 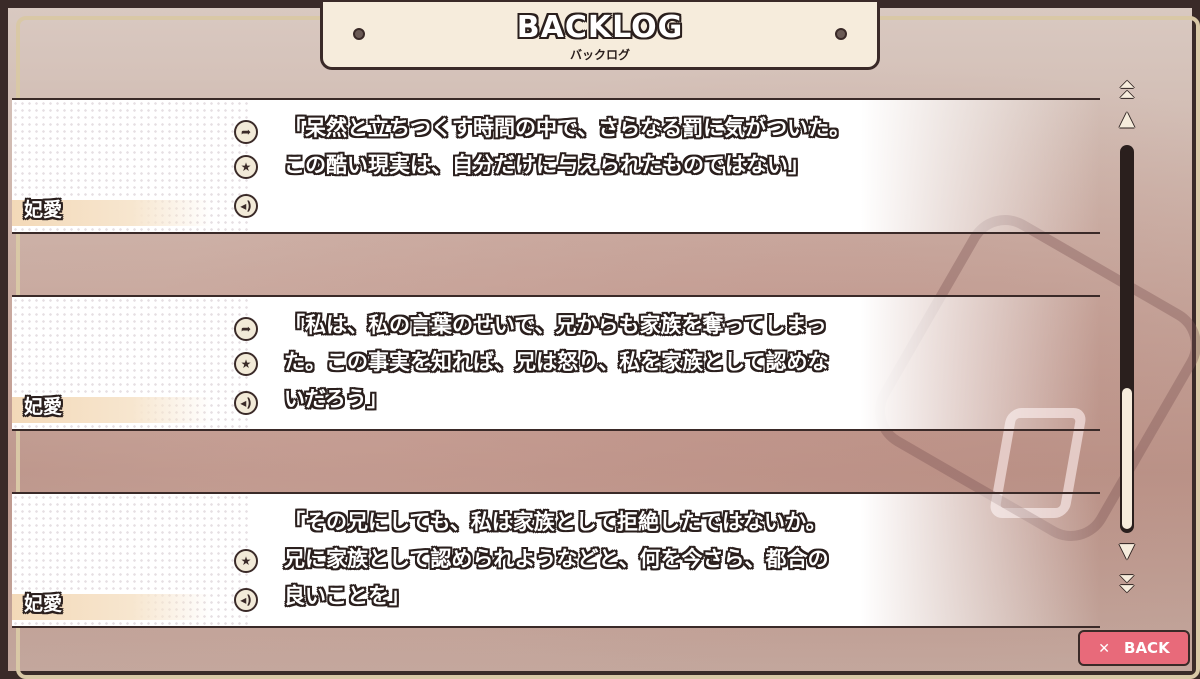 I want to click on scrollbar-track, so click(x=1127, y=339).